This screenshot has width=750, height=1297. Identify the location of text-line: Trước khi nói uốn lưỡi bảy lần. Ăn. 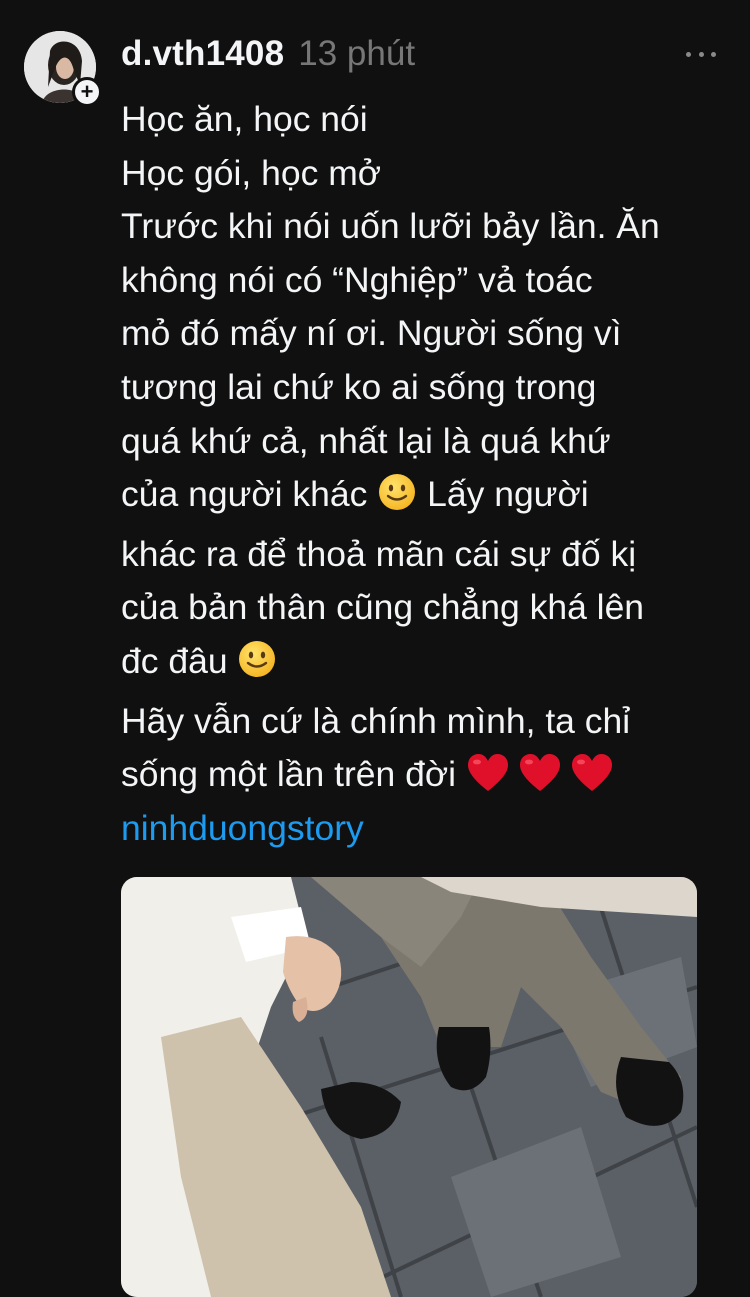
(390, 226).